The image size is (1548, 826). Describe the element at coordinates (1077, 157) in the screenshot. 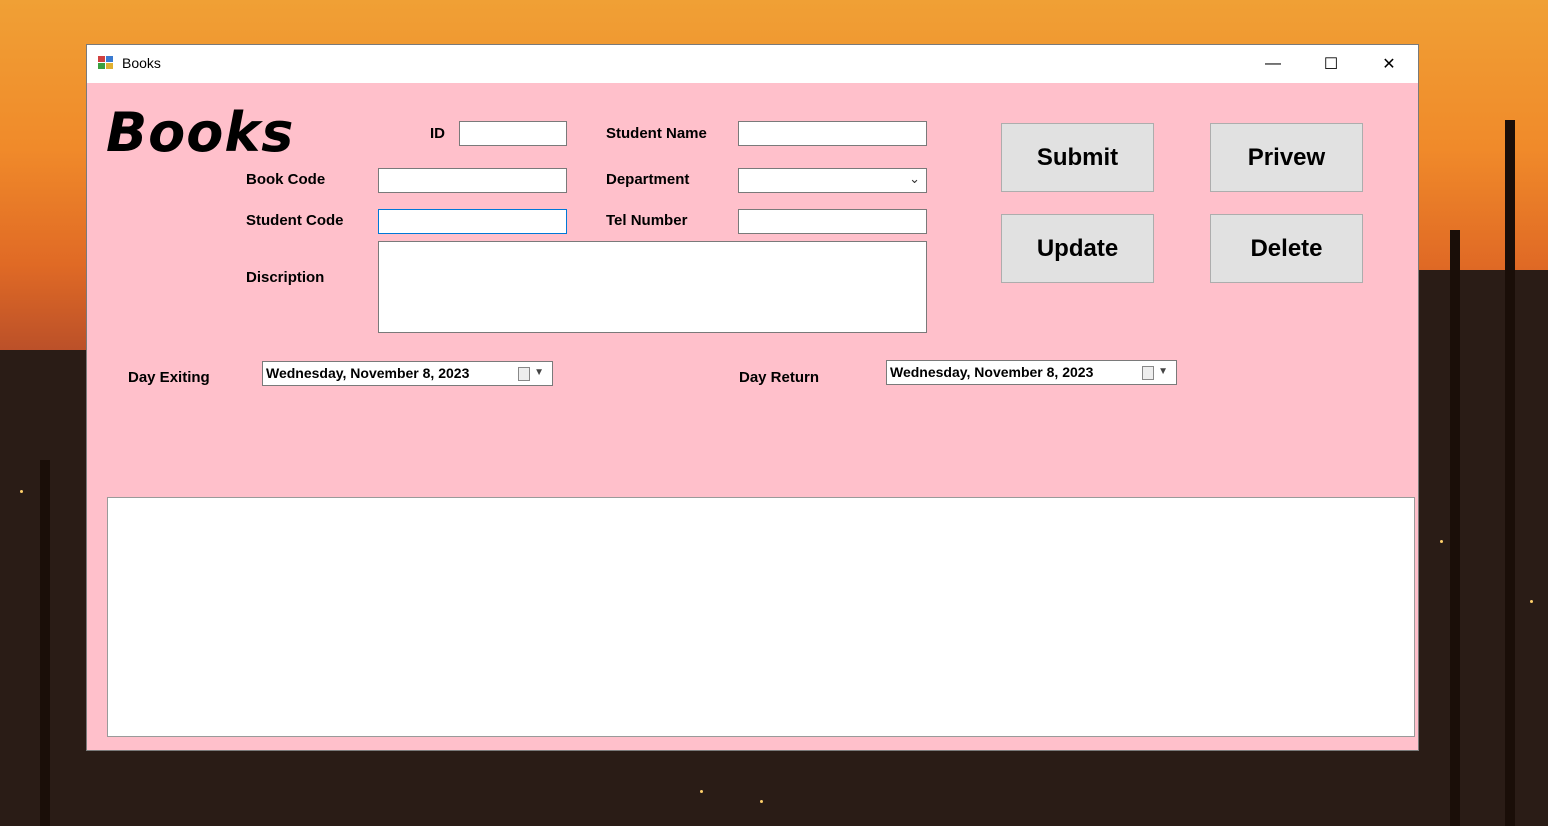

I see `submit-button: Submit` at that location.